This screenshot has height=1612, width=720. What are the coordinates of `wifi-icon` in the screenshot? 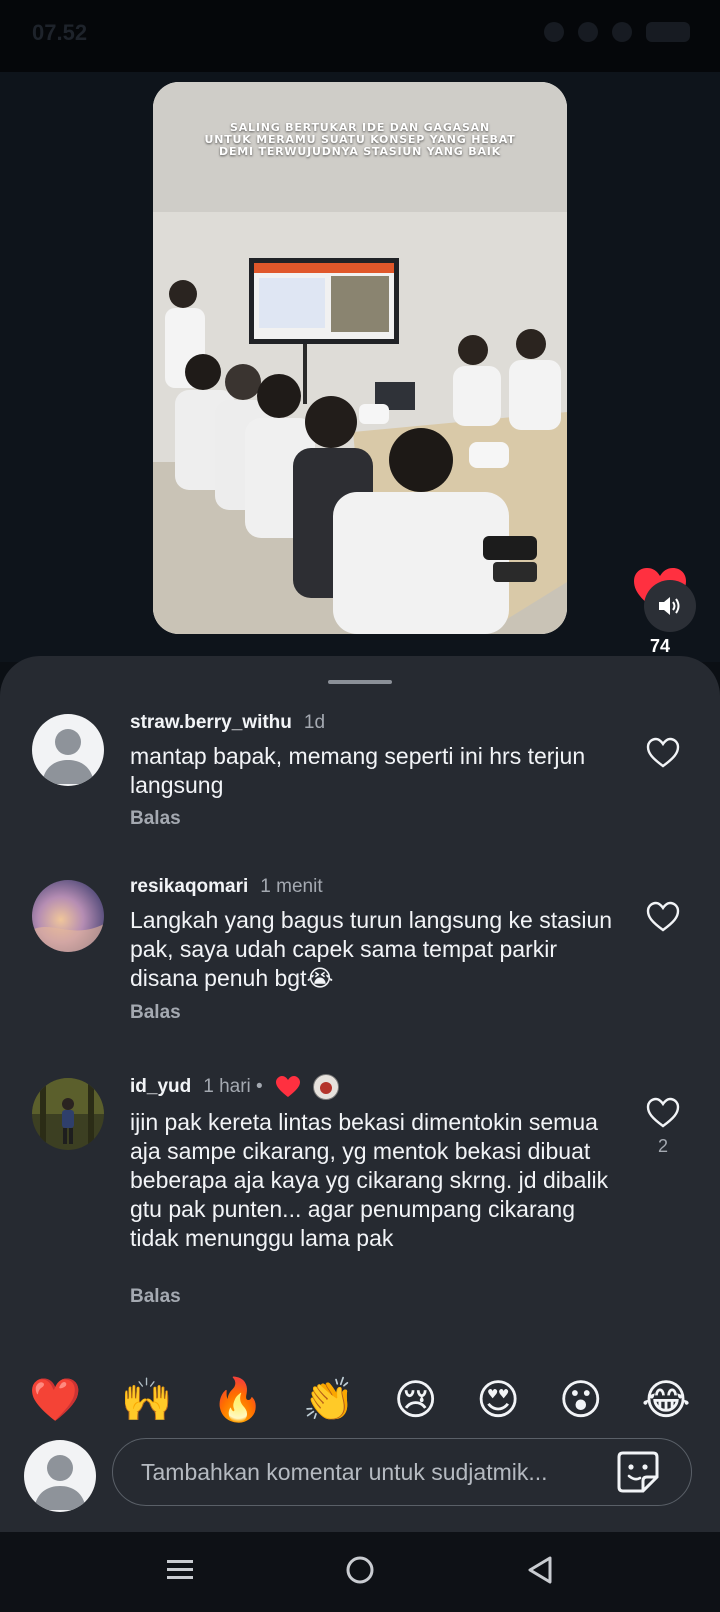 It's located at (554, 32).